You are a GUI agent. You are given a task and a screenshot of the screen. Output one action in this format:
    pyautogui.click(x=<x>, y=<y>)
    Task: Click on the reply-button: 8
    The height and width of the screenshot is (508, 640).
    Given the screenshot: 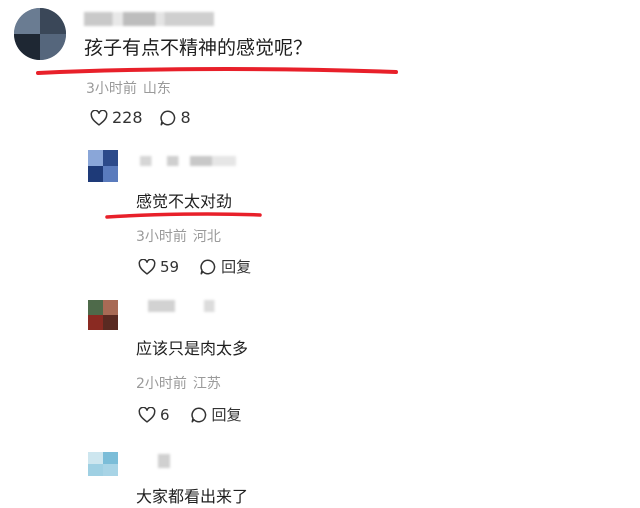 What is the action you would take?
    pyautogui.click(x=175, y=117)
    